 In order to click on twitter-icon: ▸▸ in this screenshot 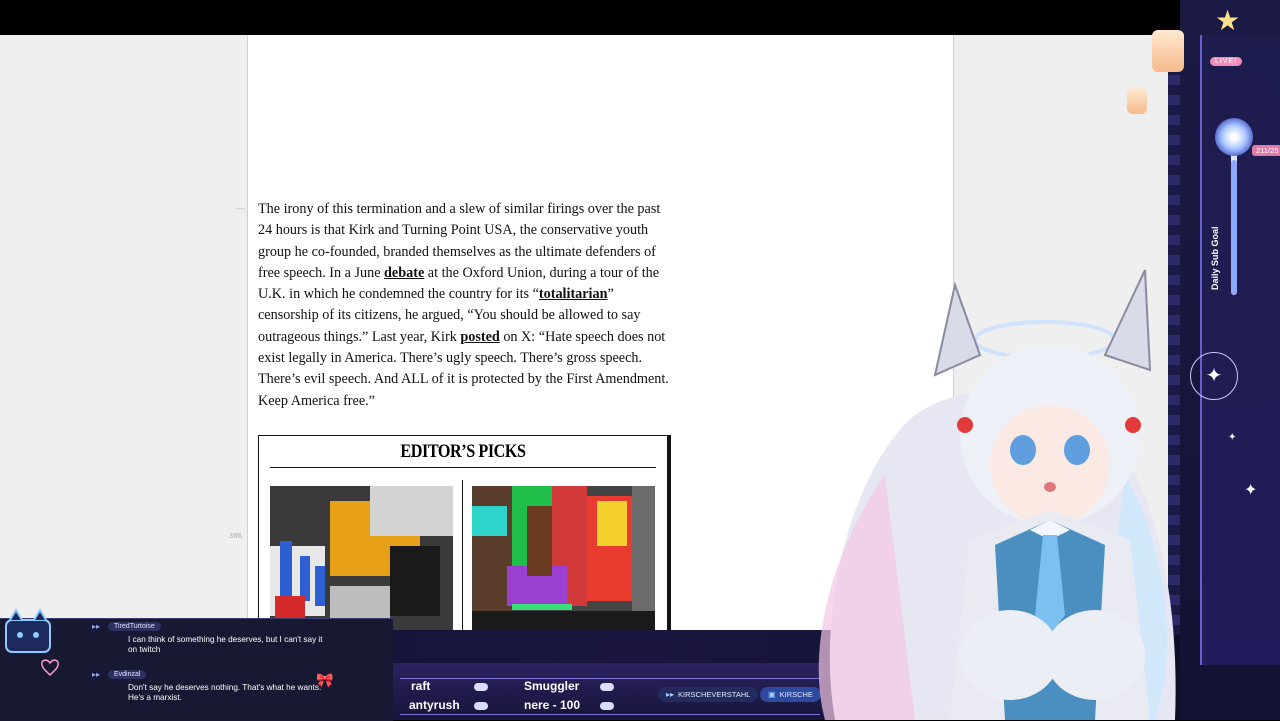, I will do `click(670, 694)`.